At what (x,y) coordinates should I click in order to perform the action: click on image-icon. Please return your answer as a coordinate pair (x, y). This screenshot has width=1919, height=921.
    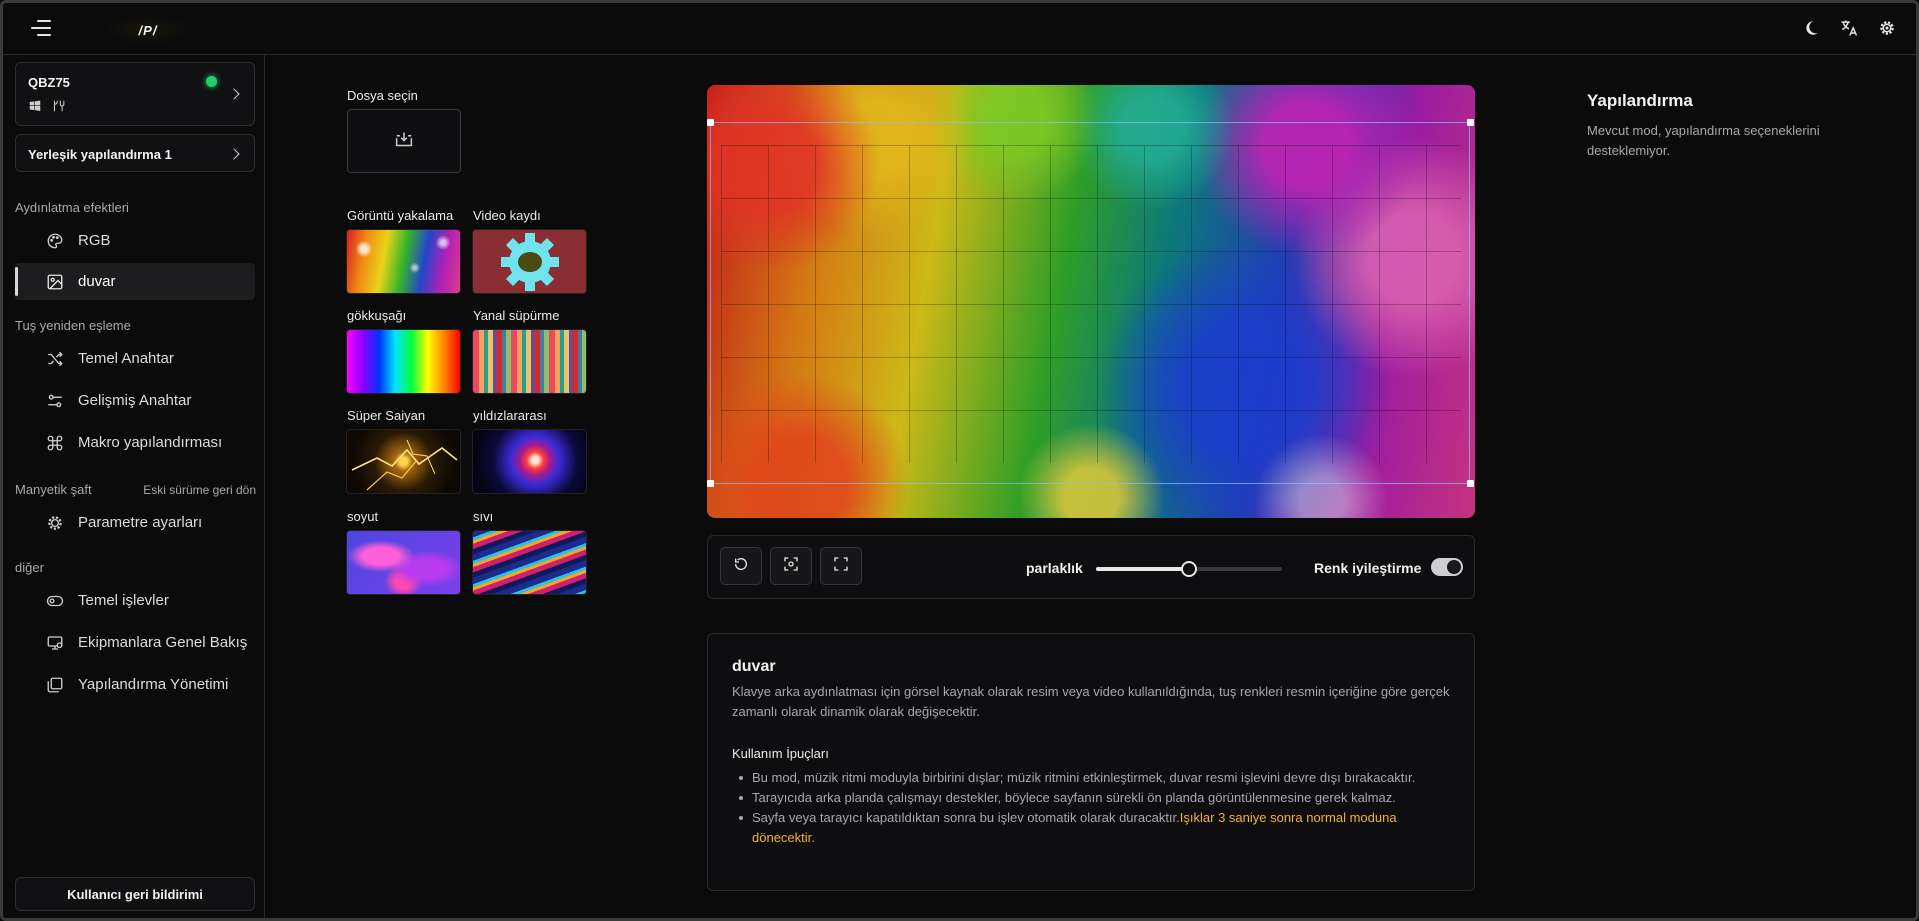
    Looking at the image, I should click on (55, 282).